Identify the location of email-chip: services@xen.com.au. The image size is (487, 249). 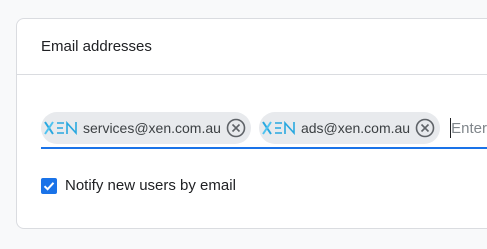
(146, 128).